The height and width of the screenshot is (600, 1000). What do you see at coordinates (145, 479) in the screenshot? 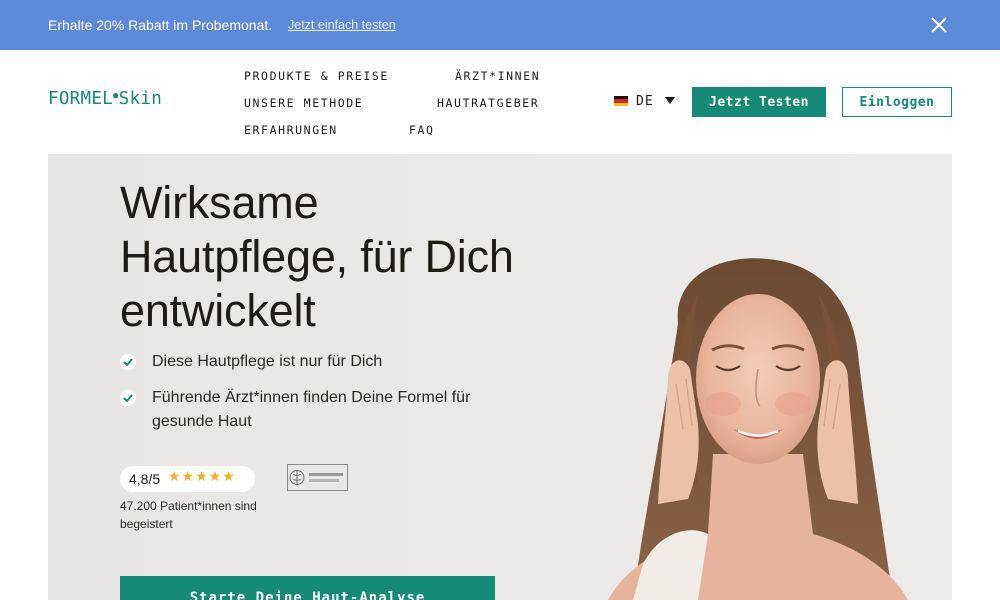
I see `rating-score: 4,8/5` at bounding box center [145, 479].